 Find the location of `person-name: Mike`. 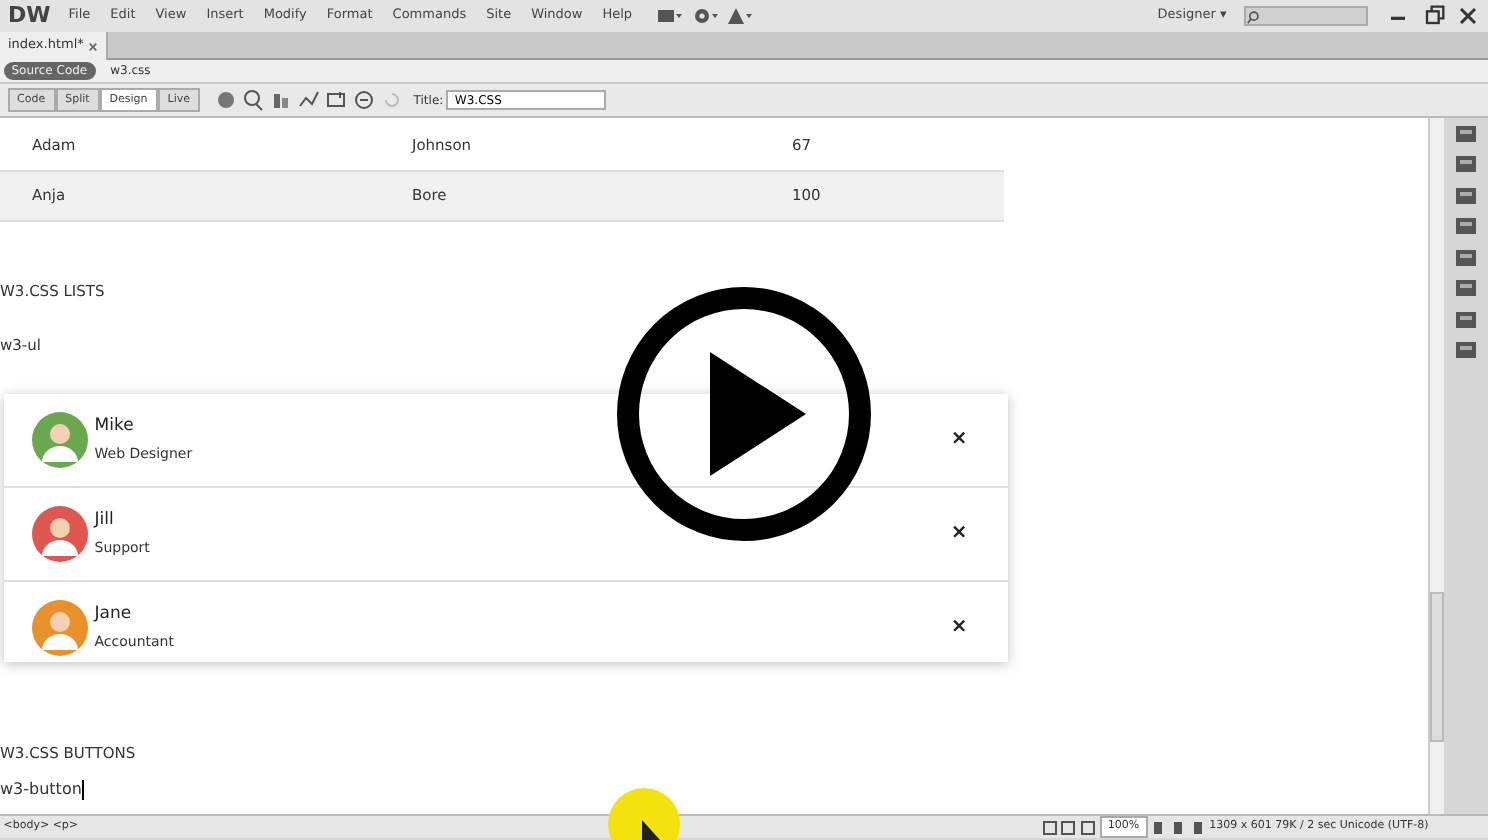

person-name: Mike is located at coordinates (115, 427).